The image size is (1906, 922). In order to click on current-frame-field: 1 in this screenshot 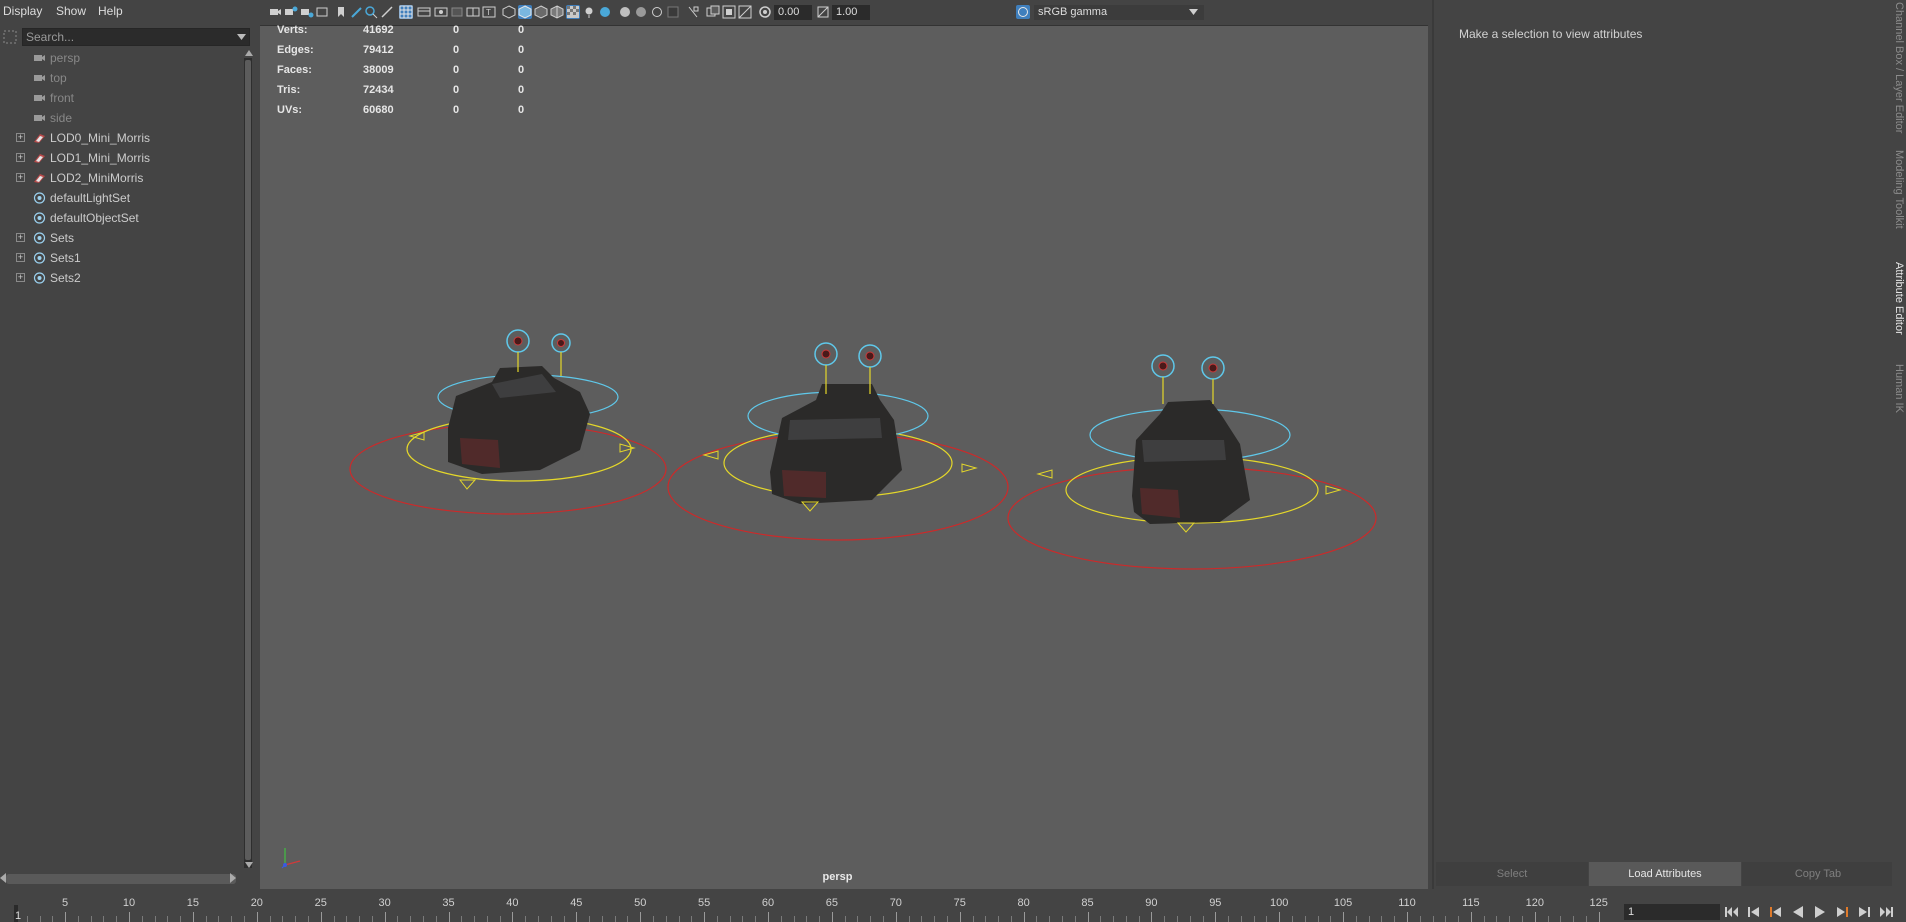, I will do `click(1672, 912)`.